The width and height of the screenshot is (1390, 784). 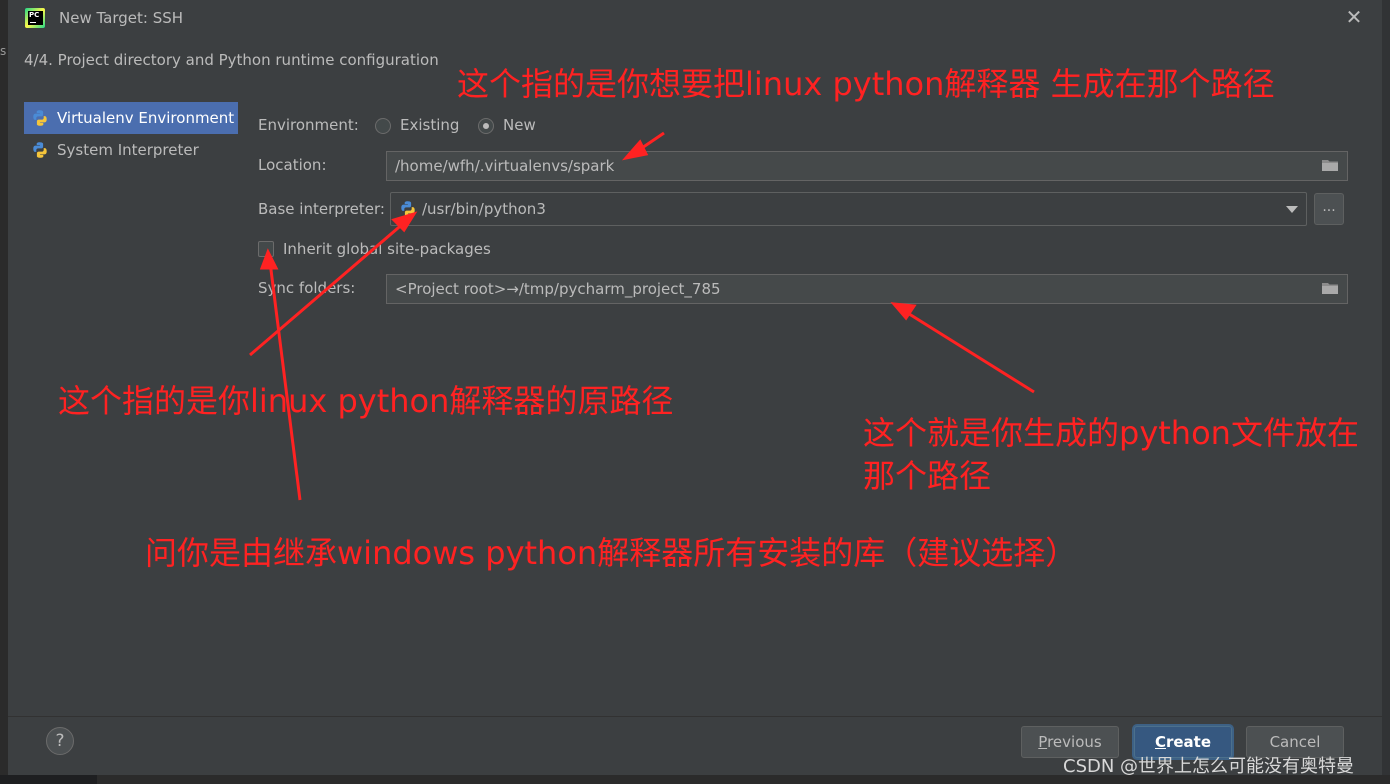 I want to click on existing-radio, so click(x=383, y=126).